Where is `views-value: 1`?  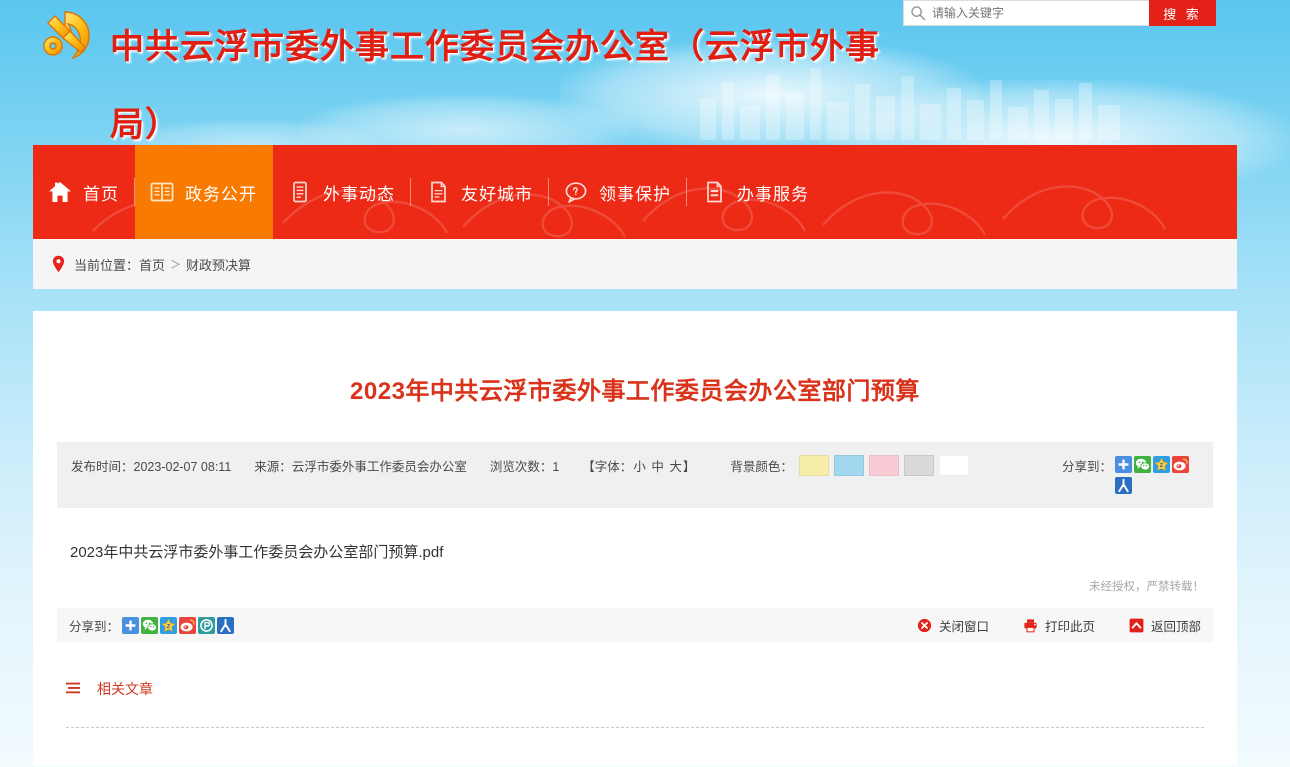
views-value: 1 is located at coordinates (556, 467).